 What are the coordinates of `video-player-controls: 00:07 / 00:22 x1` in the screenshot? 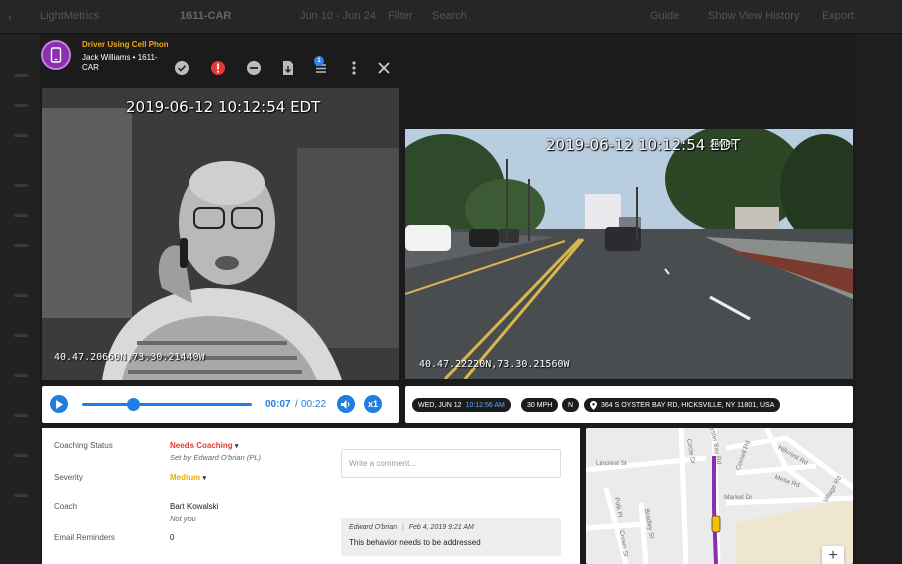 It's located at (220, 404).